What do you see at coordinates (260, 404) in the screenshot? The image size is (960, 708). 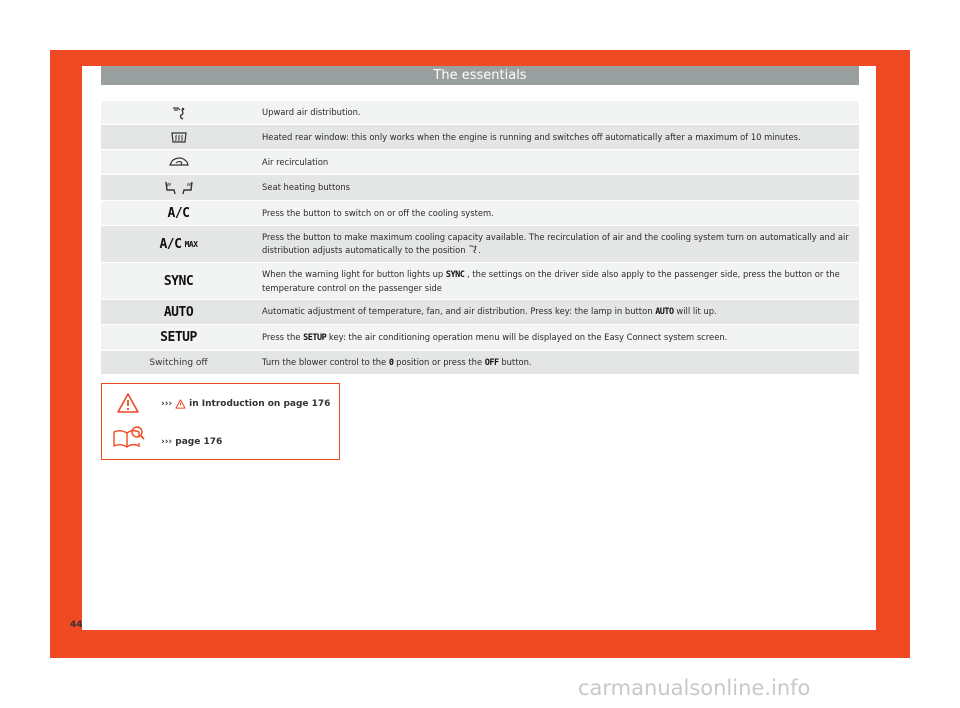 I see `warning-reference-text: in Introduction on page 176` at bounding box center [260, 404].